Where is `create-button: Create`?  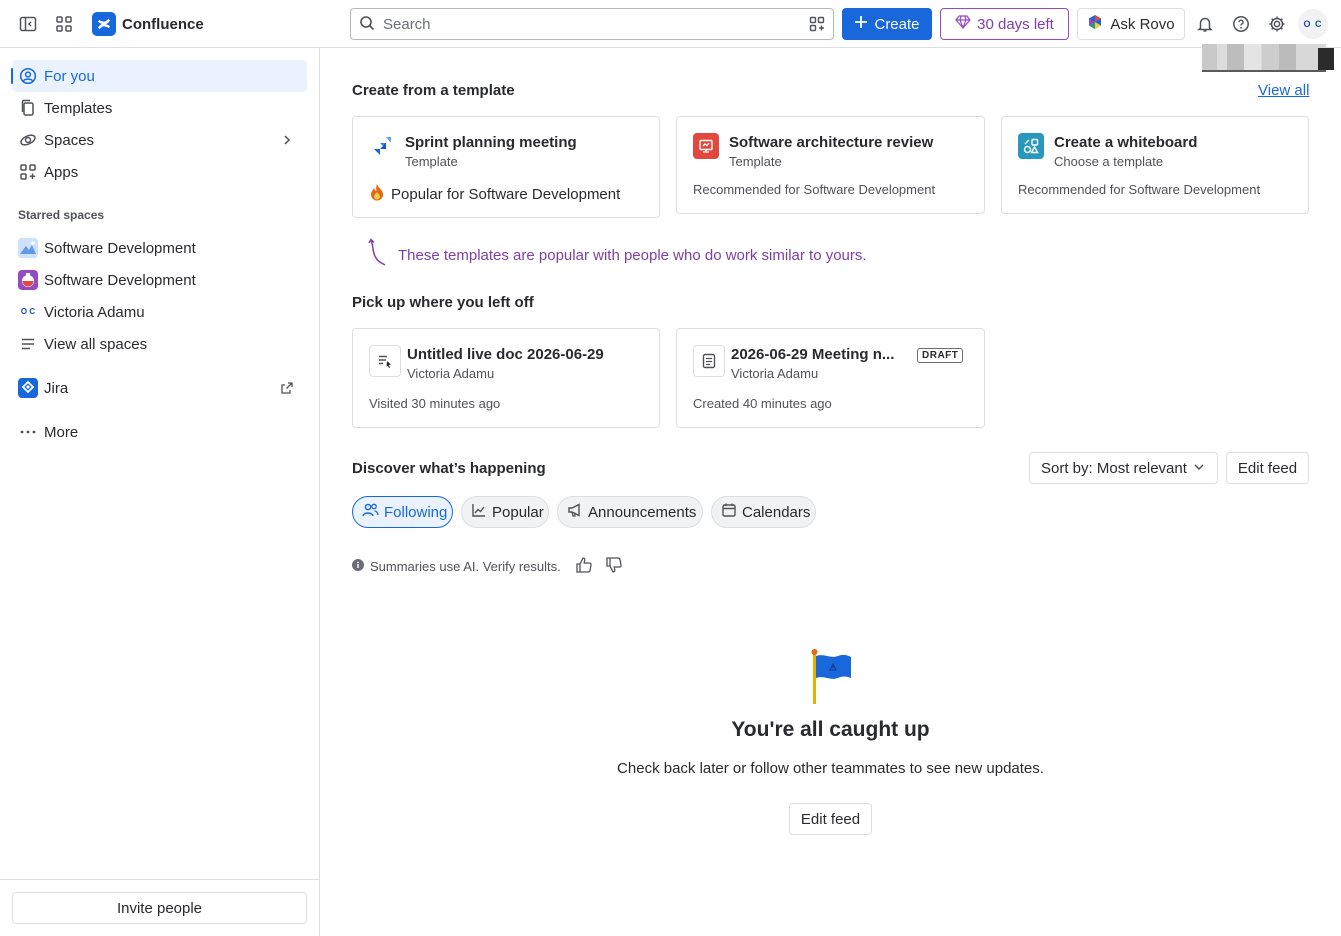
create-button: Create is located at coordinates (887, 24).